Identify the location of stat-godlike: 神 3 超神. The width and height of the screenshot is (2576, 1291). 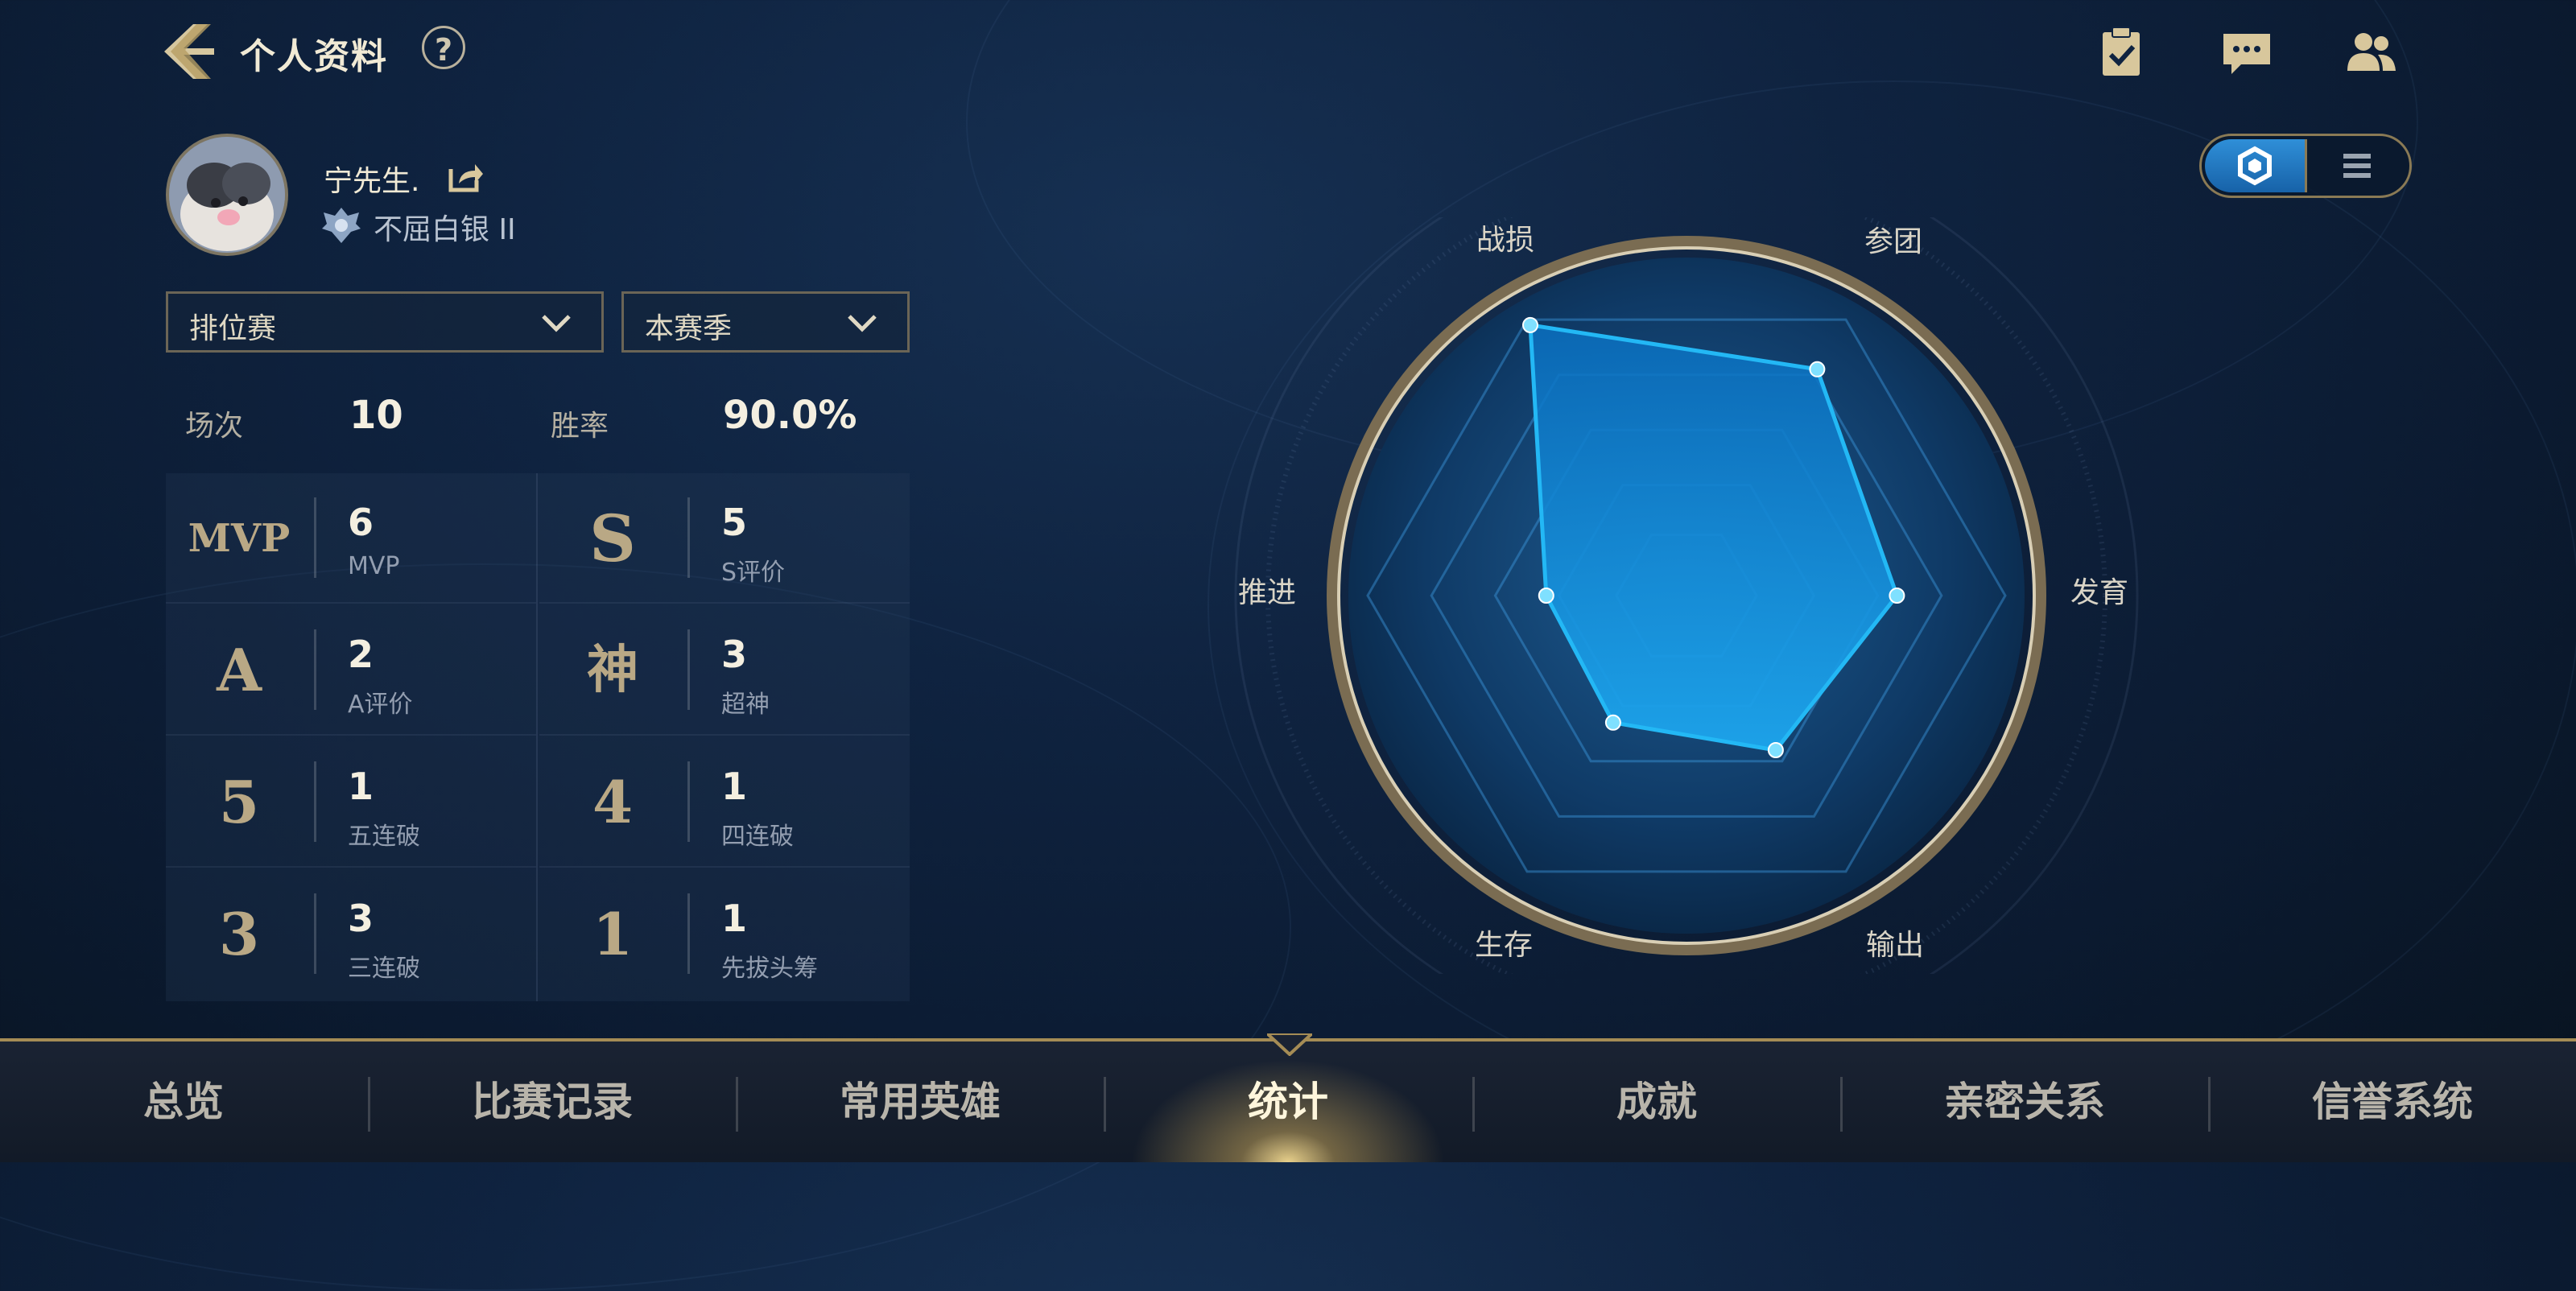
(724, 670).